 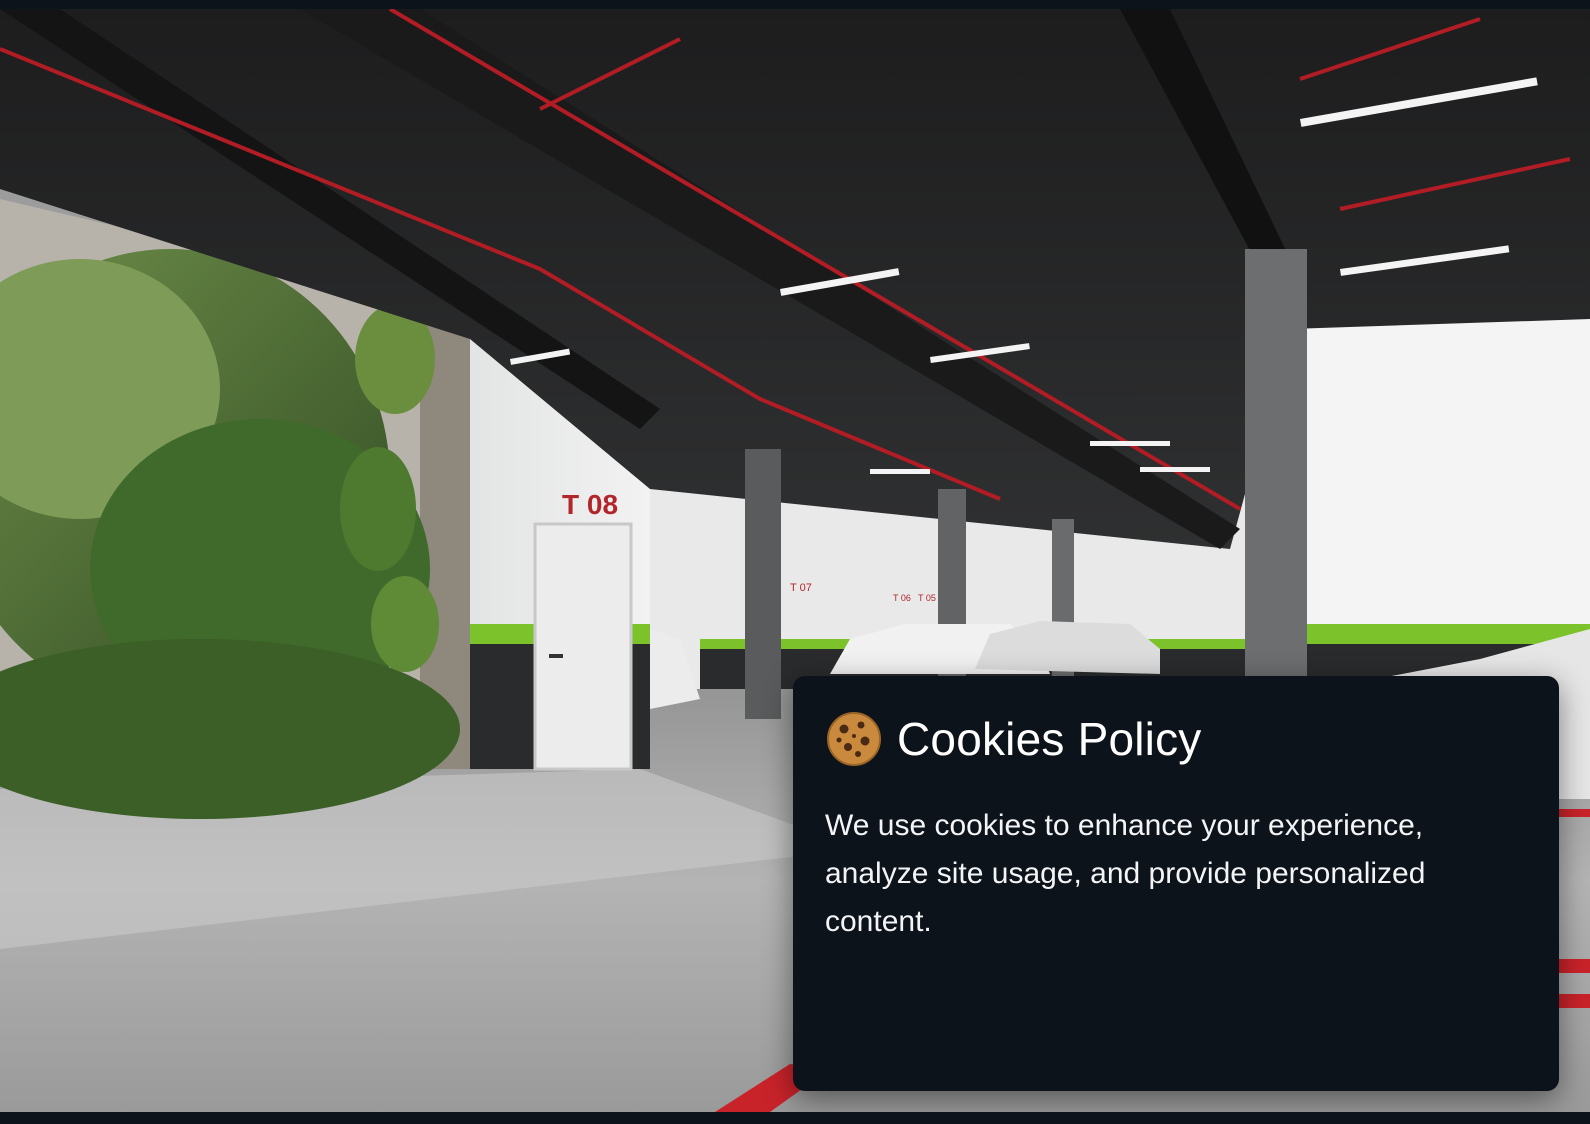 I want to click on small-sign-2: T 06, so click(x=902, y=598).